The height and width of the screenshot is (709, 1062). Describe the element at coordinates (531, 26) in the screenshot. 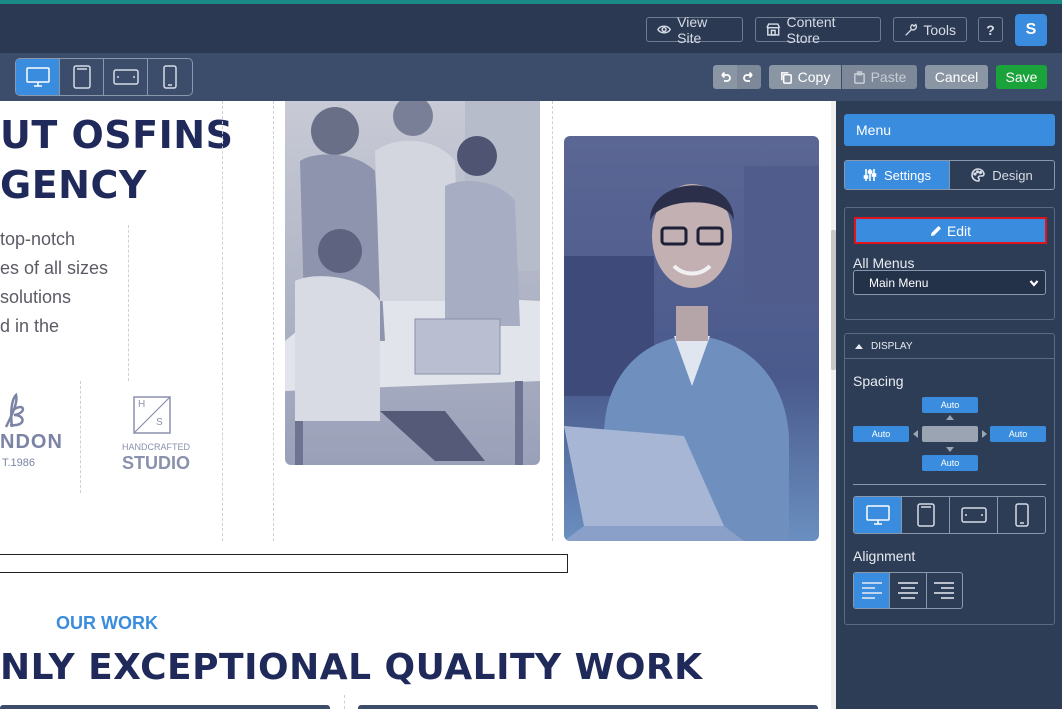

I see `top-bar: View Site Content Store Tools ? S` at that location.